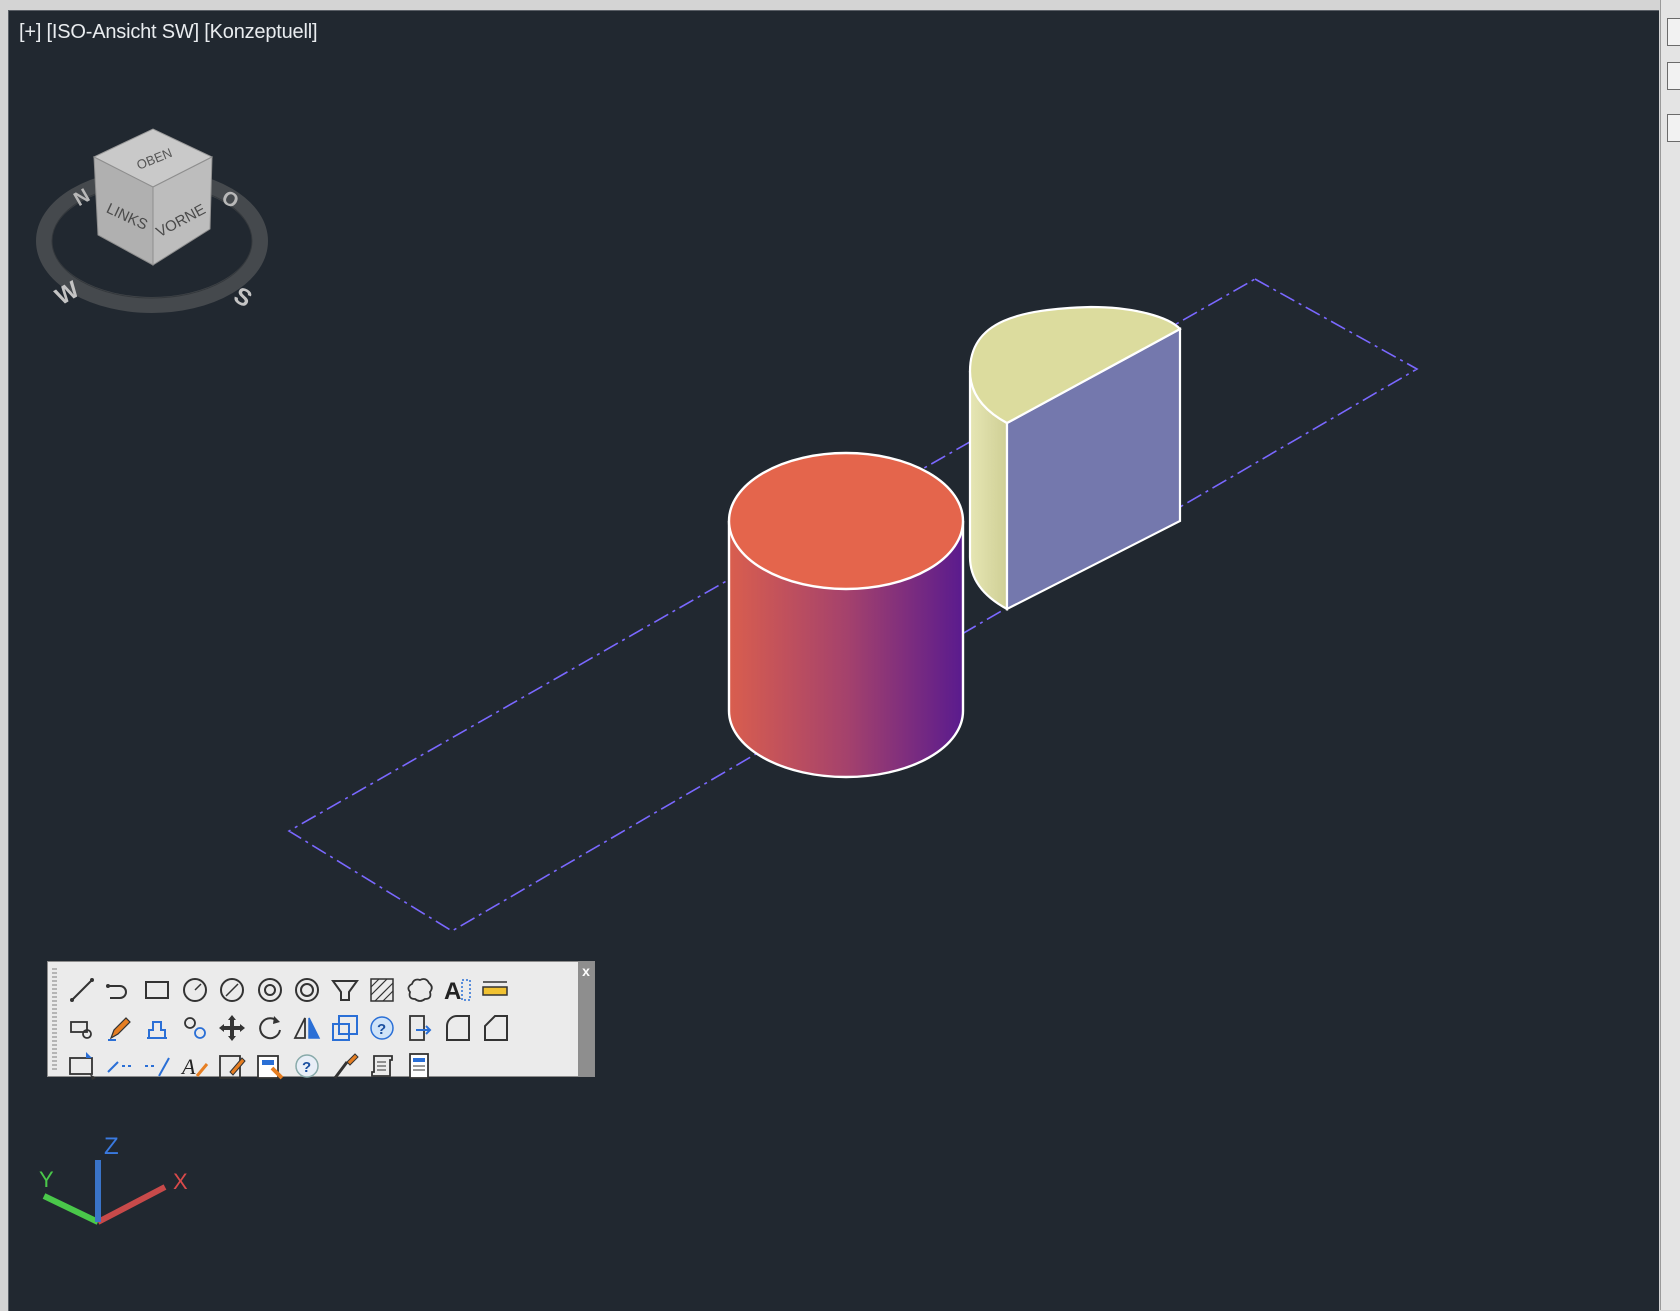  What do you see at coordinates (382, 990) in the screenshot?
I see `hatch-icon` at bounding box center [382, 990].